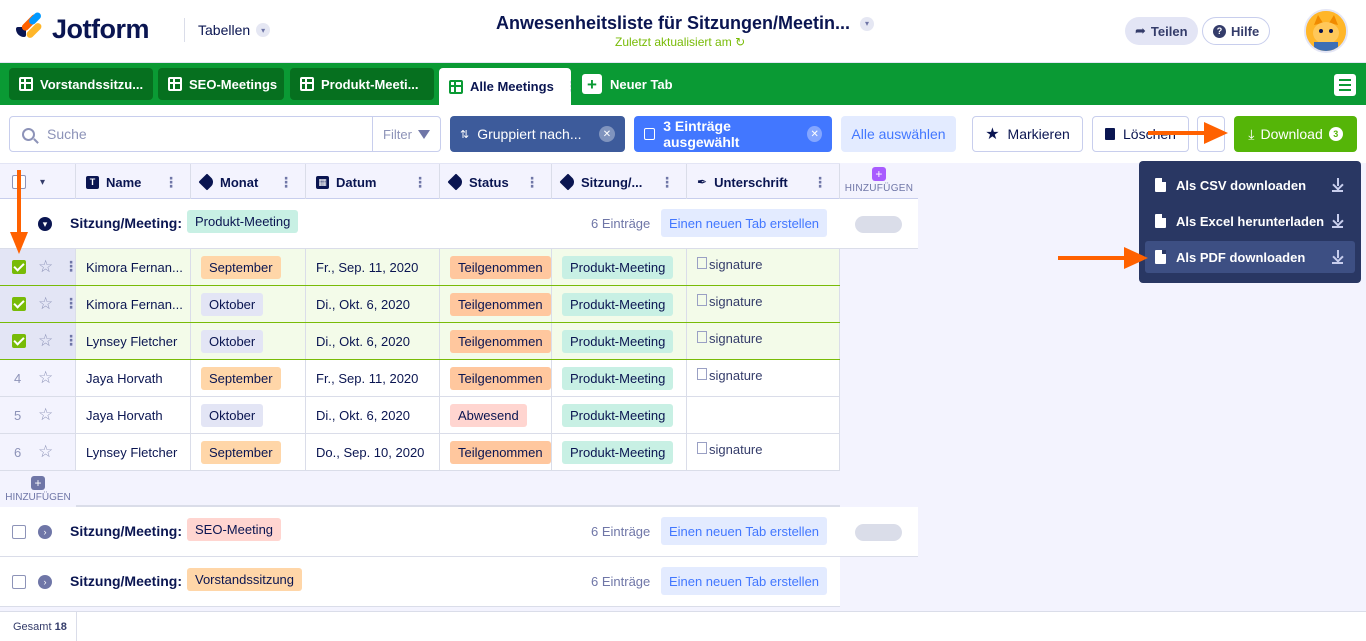 Image resolution: width=1366 pixels, height=641 pixels. I want to click on grouped-by-chip: ⇅ Gruppiert nach... ✕, so click(537, 134).